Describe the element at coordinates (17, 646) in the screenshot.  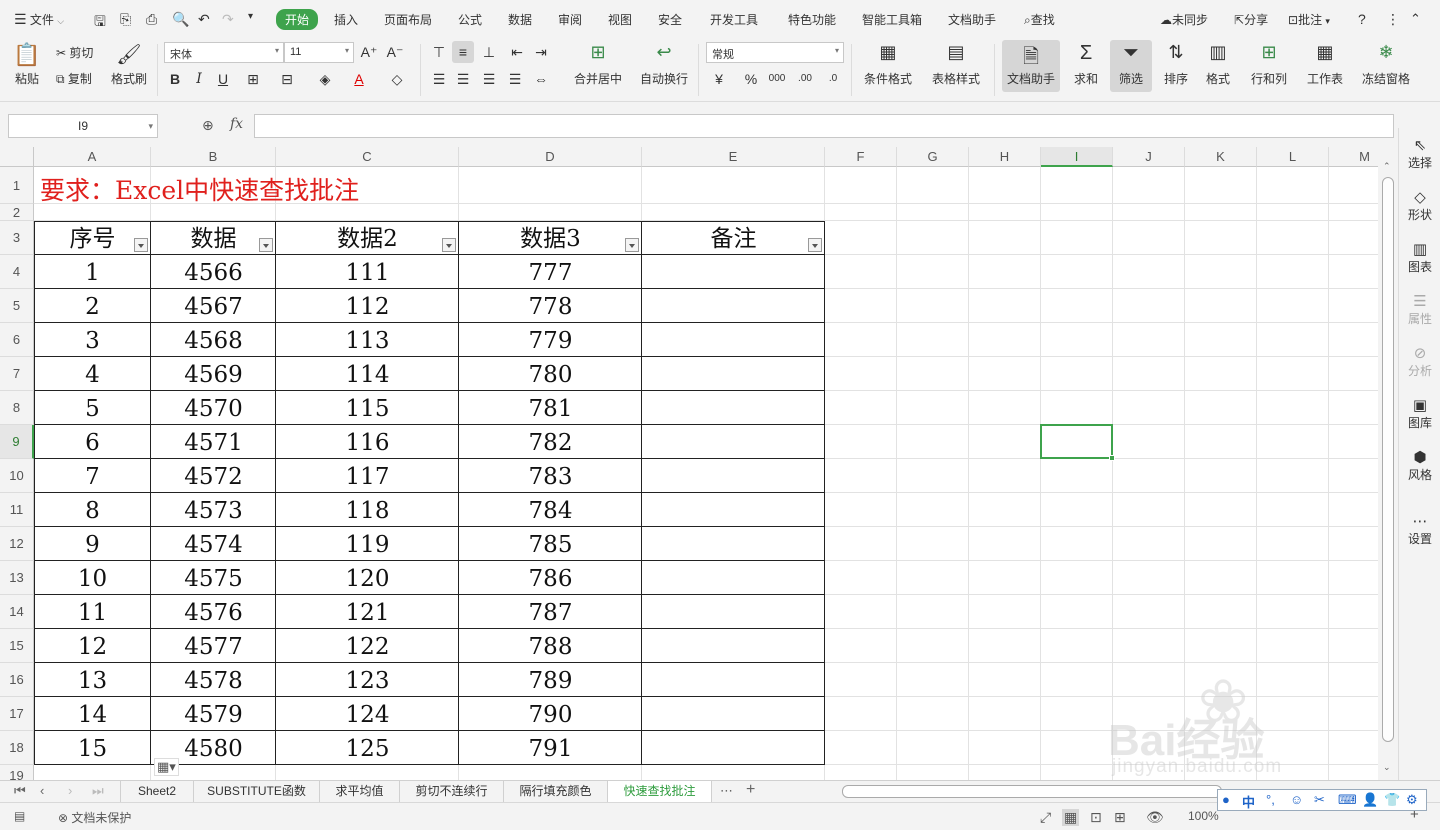
I see `row-header-15: 15` at that location.